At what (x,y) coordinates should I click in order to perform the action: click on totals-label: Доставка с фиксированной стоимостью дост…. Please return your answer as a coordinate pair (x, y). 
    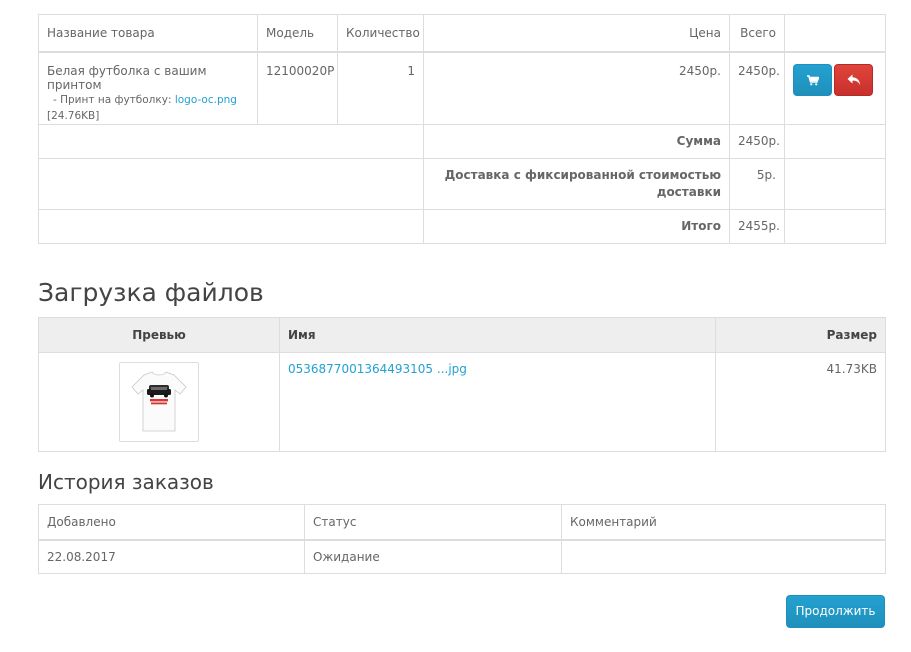
    Looking at the image, I should click on (576, 183).